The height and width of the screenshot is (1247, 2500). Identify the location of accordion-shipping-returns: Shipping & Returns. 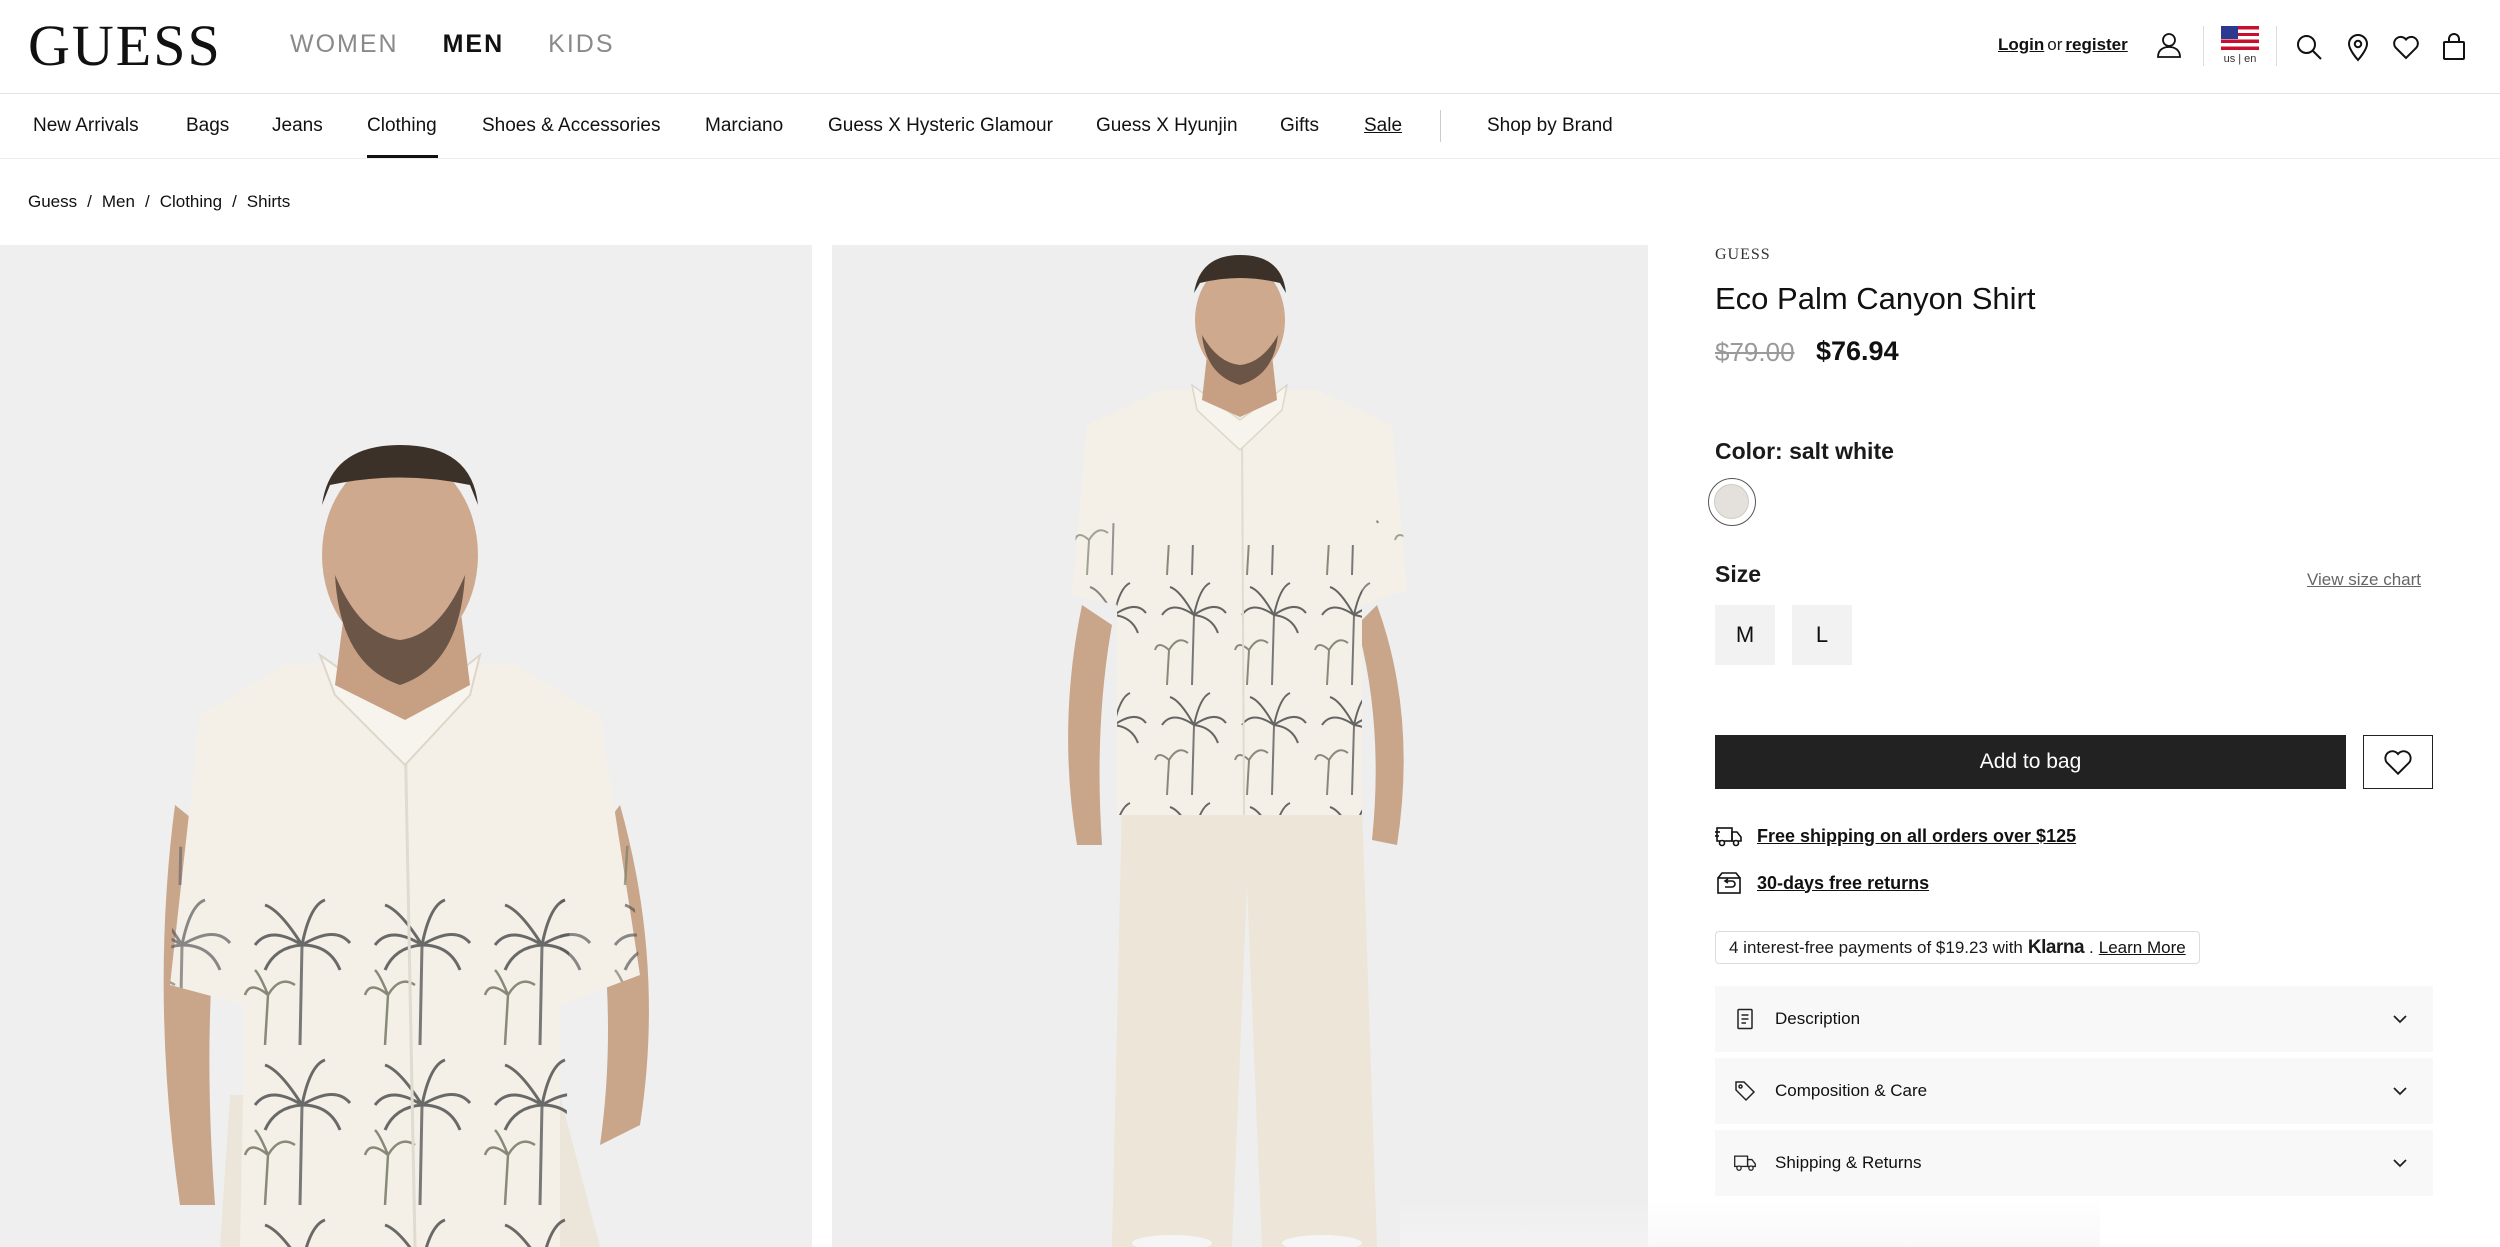
(2074, 1163).